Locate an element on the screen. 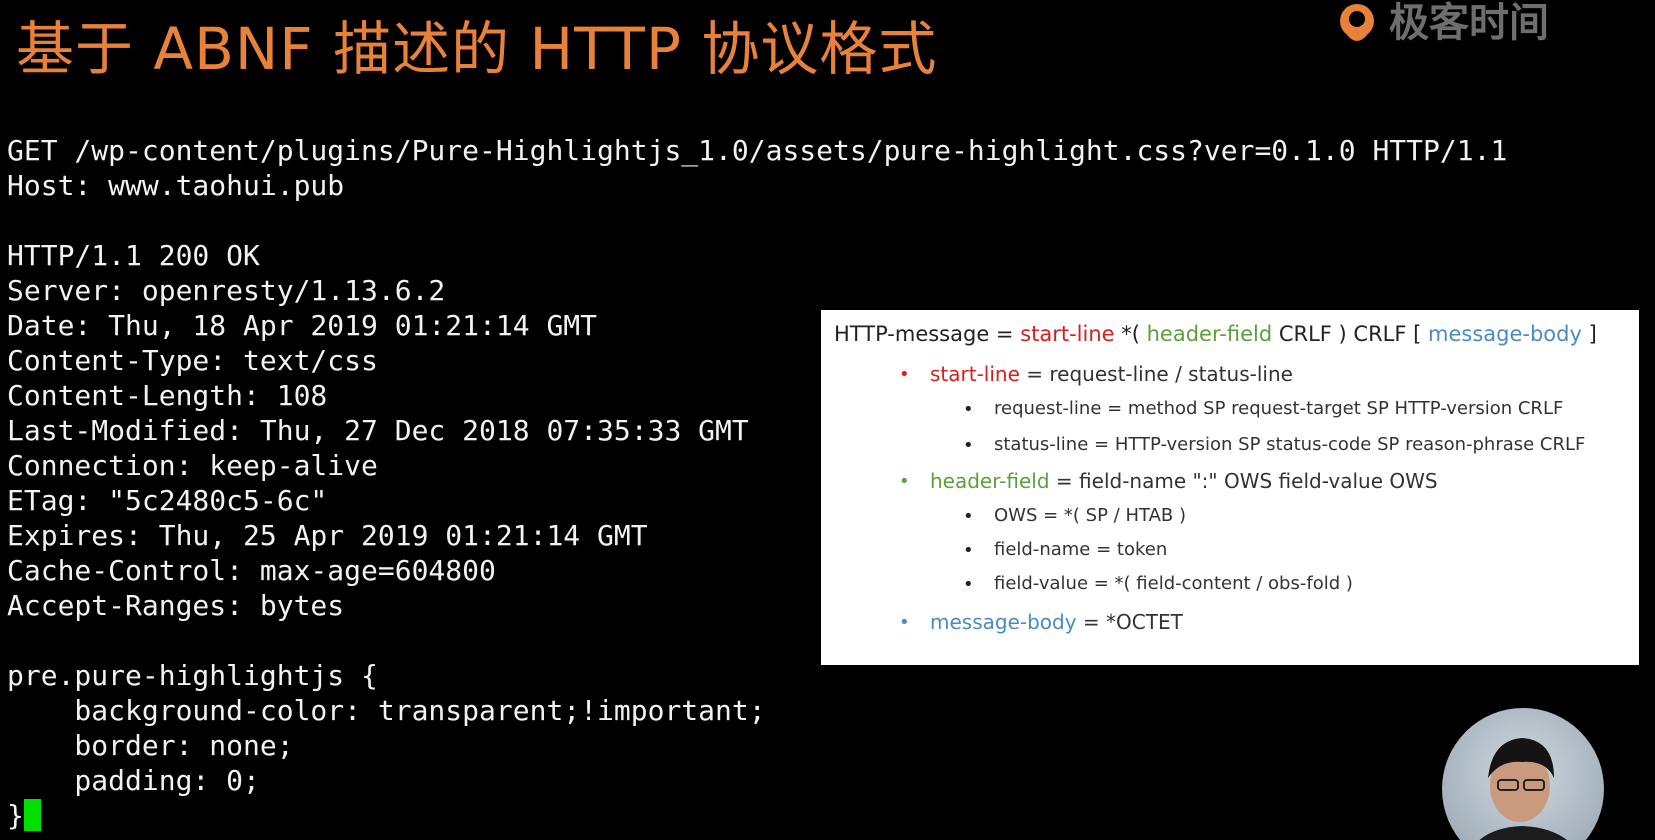 The width and height of the screenshot is (1655, 840). terminal-line: Host: www.taohui.pub is located at coordinates (176, 185).